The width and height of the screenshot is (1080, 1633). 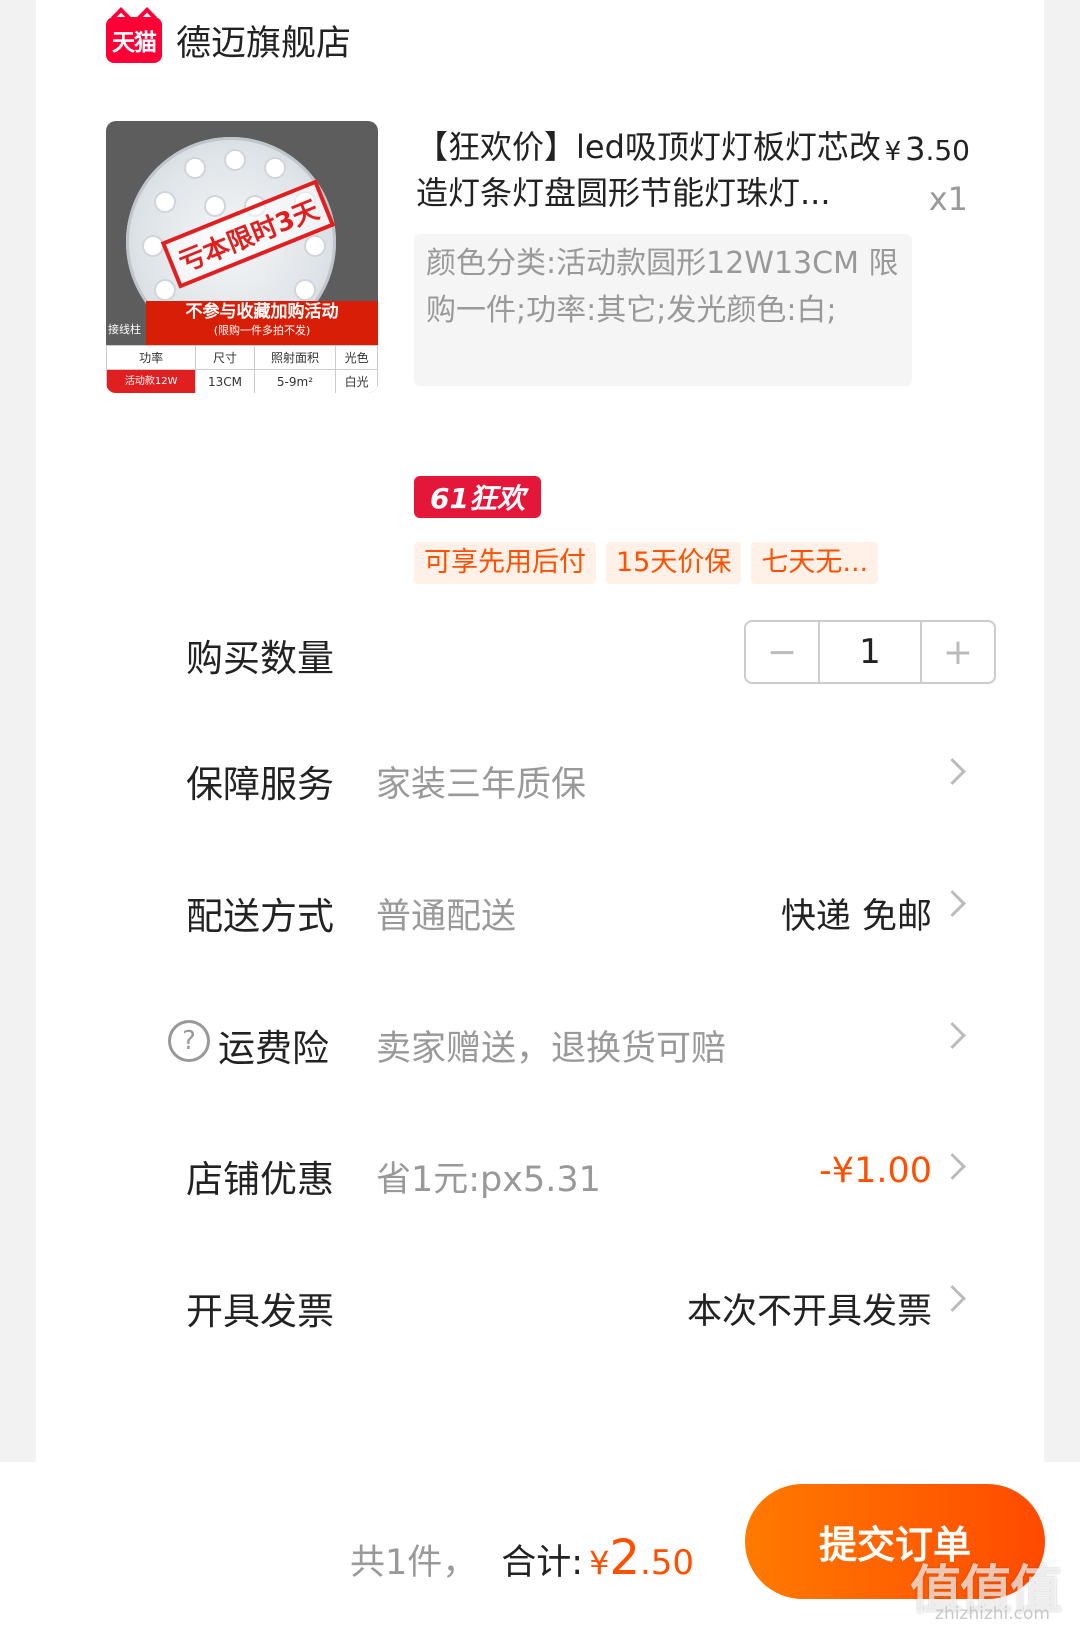 I want to click on order-summary: 共1件， 合计: ¥2.50, so click(x=522, y=1558).